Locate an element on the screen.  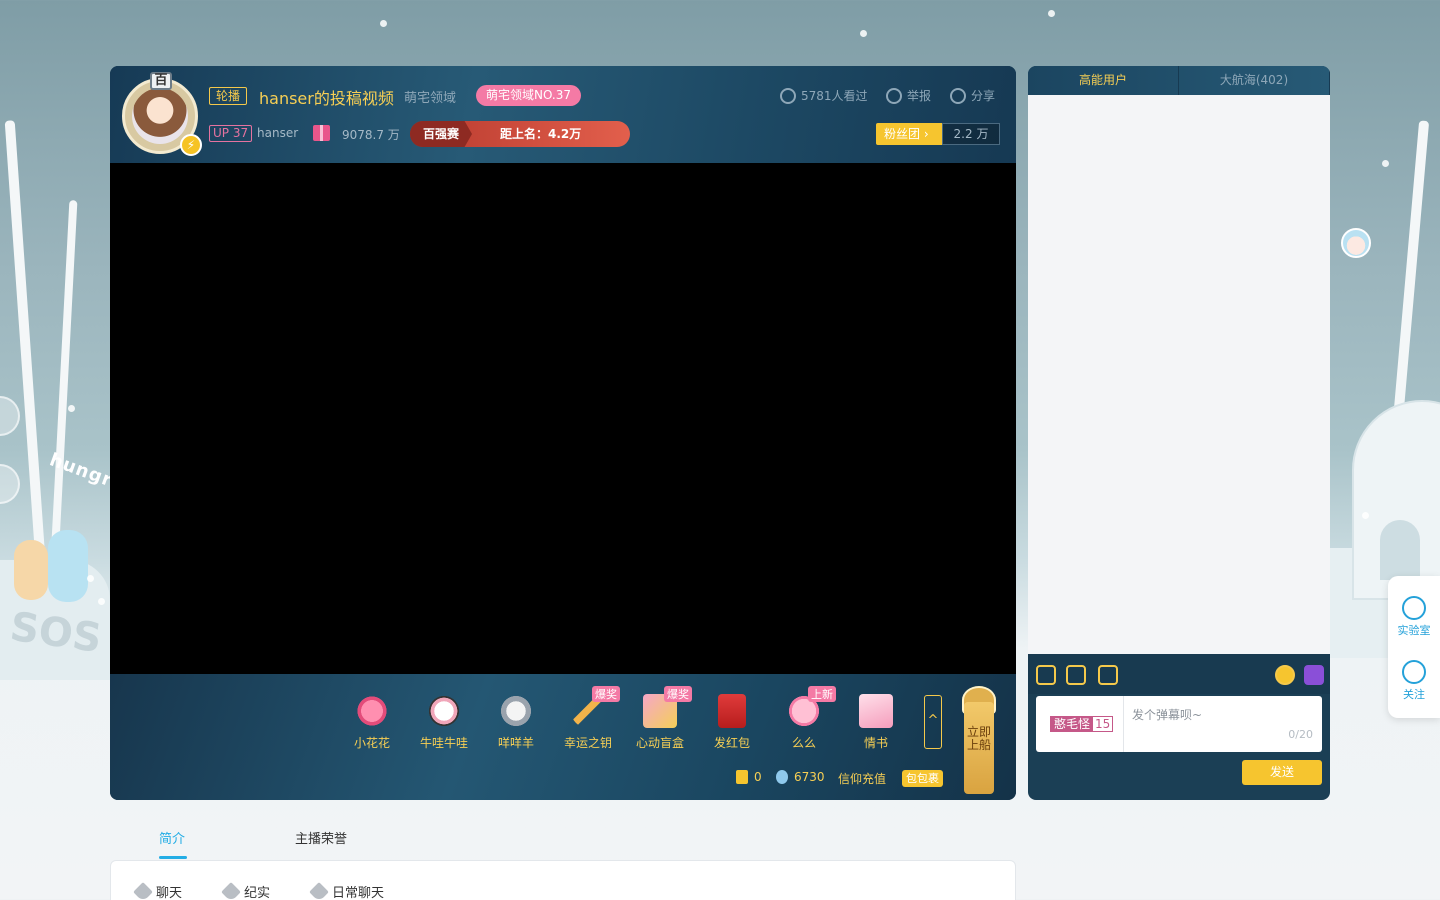
emoji-icon is located at coordinates (1285, 675).